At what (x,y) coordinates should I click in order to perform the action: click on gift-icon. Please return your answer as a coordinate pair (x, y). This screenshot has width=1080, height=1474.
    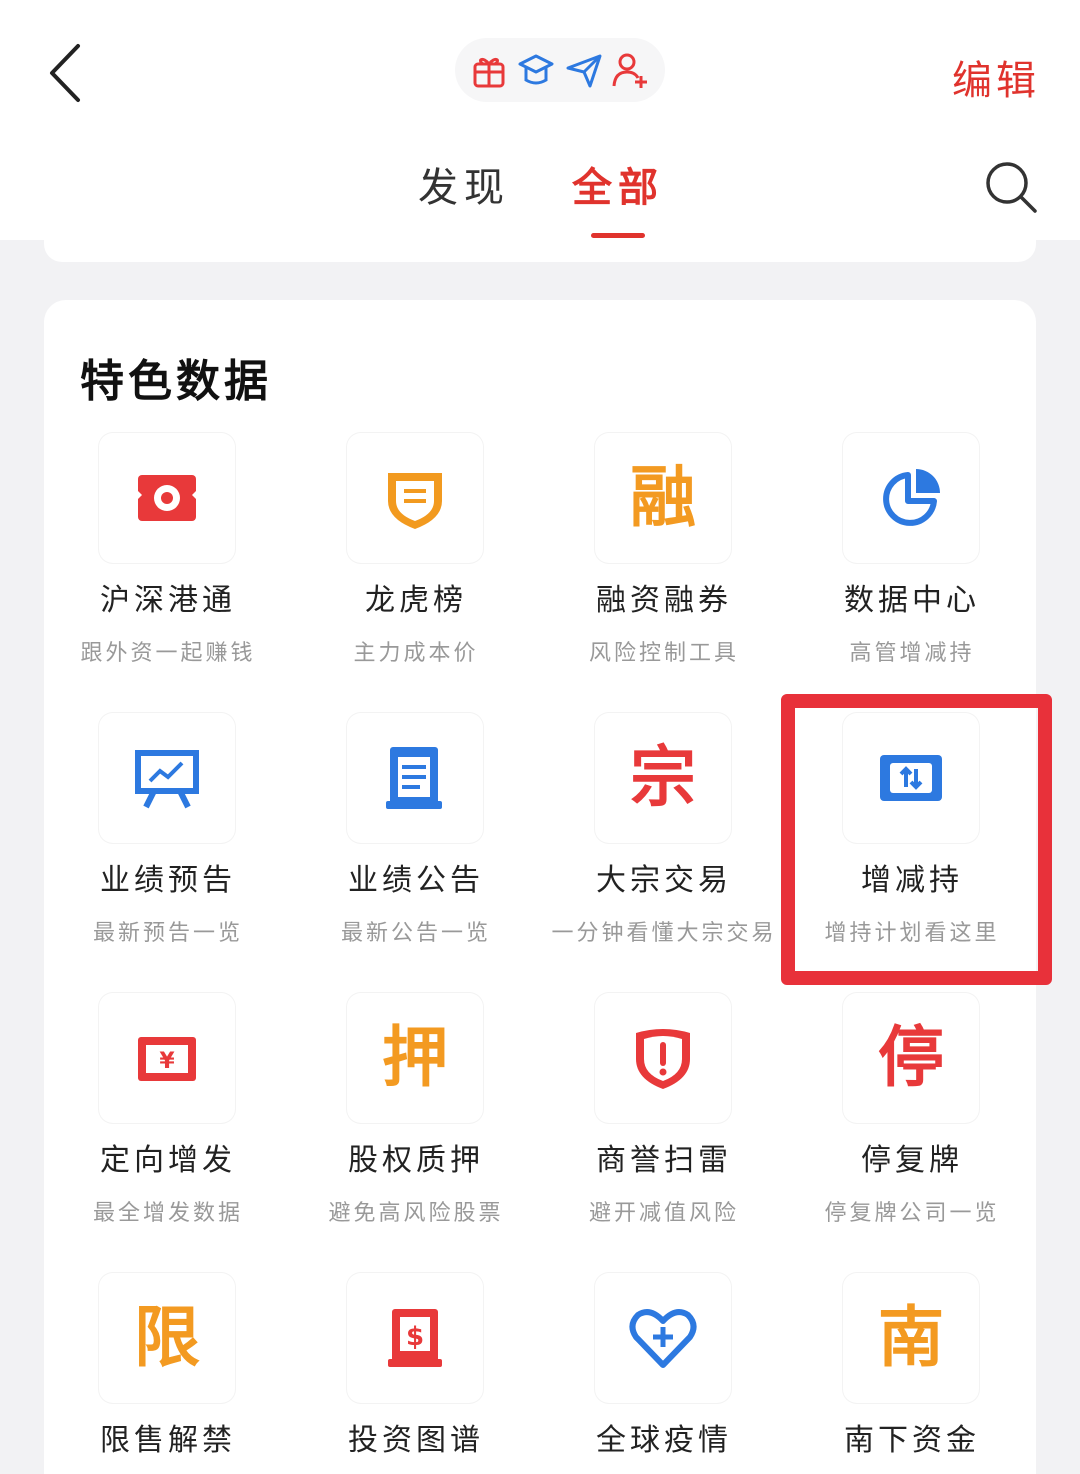
    Looking at the image, I should click on (489, 70).